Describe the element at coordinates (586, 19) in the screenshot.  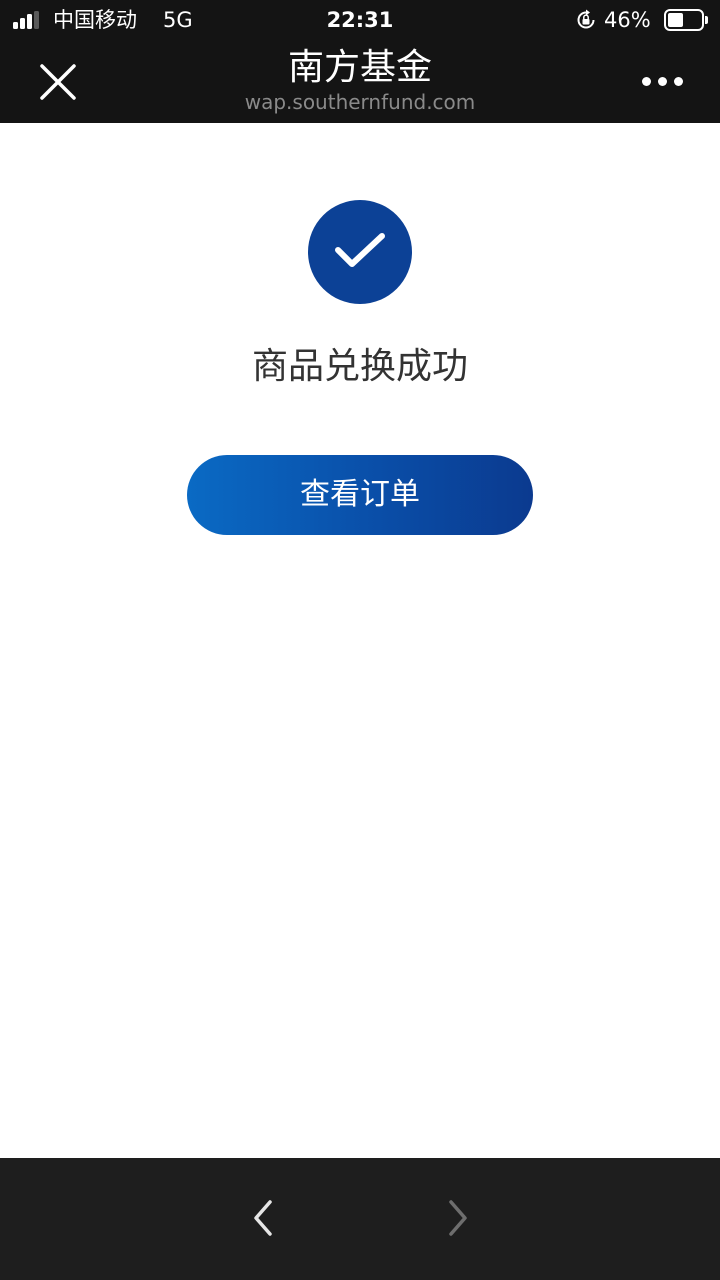
I see `rotation-lock-icon` at that location.